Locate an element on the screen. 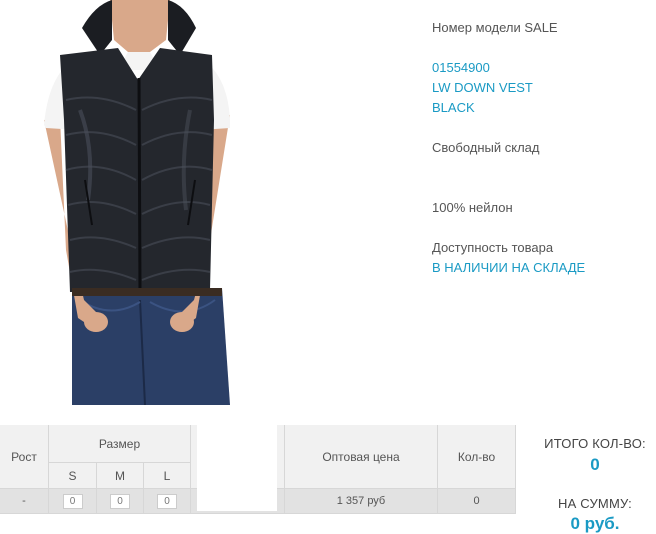 The width and height of the screenshot is (656, 534). material-label: 100% нейлон is located at coordinates (472, 207).